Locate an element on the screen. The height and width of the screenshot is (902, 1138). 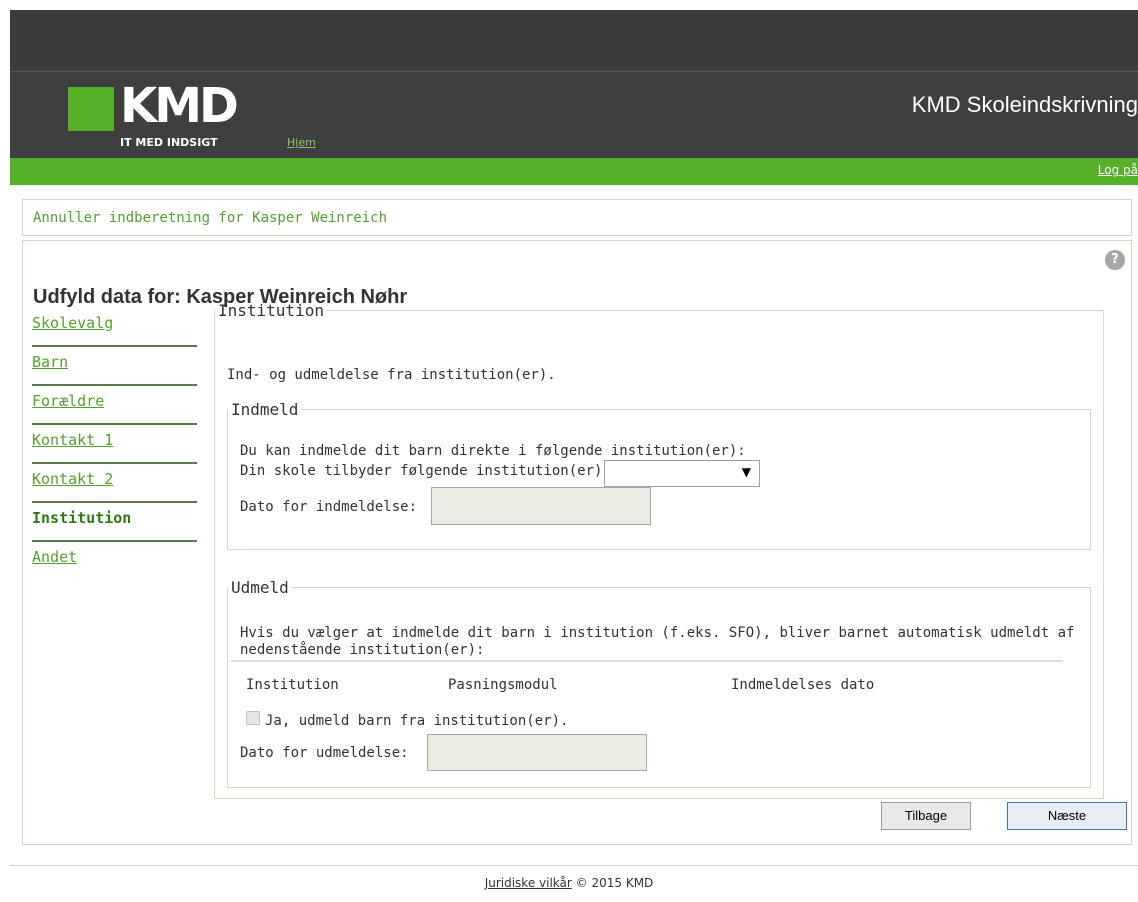
nav-item-kontakt-1: Kontakt 1 is located at coordinates (114, 444).